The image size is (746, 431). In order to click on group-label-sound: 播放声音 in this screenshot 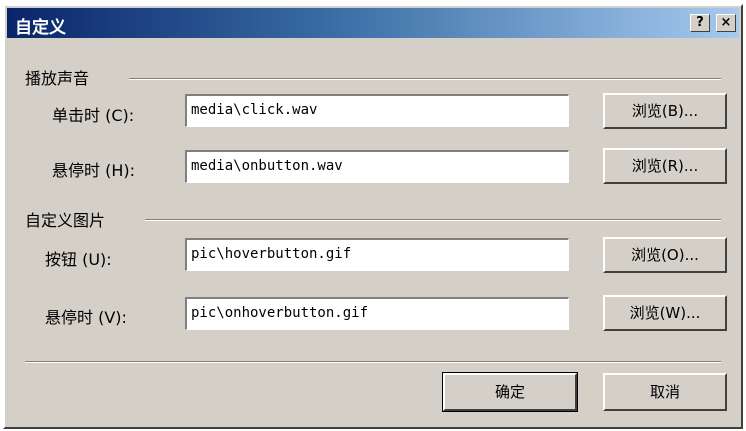, I will do `click(57, 78)`.